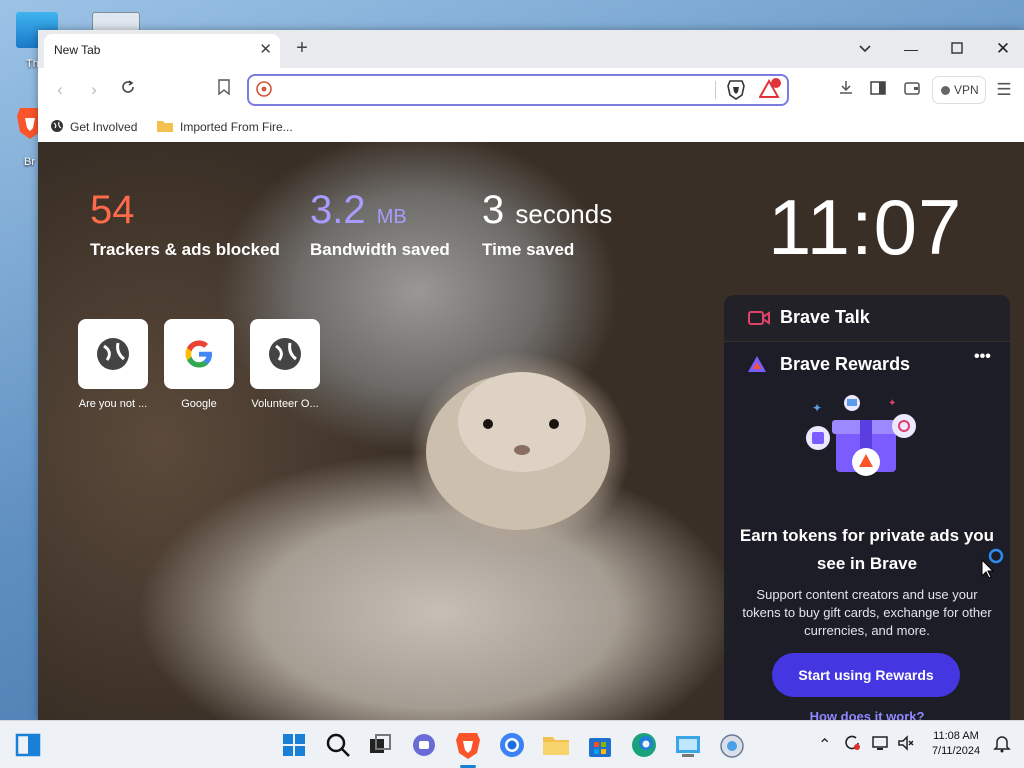 The width and height of the screenshot is (1024, 768). Describe the element at coordinates (128, 86) in the screenshot. I see `reload-icon` at that location.